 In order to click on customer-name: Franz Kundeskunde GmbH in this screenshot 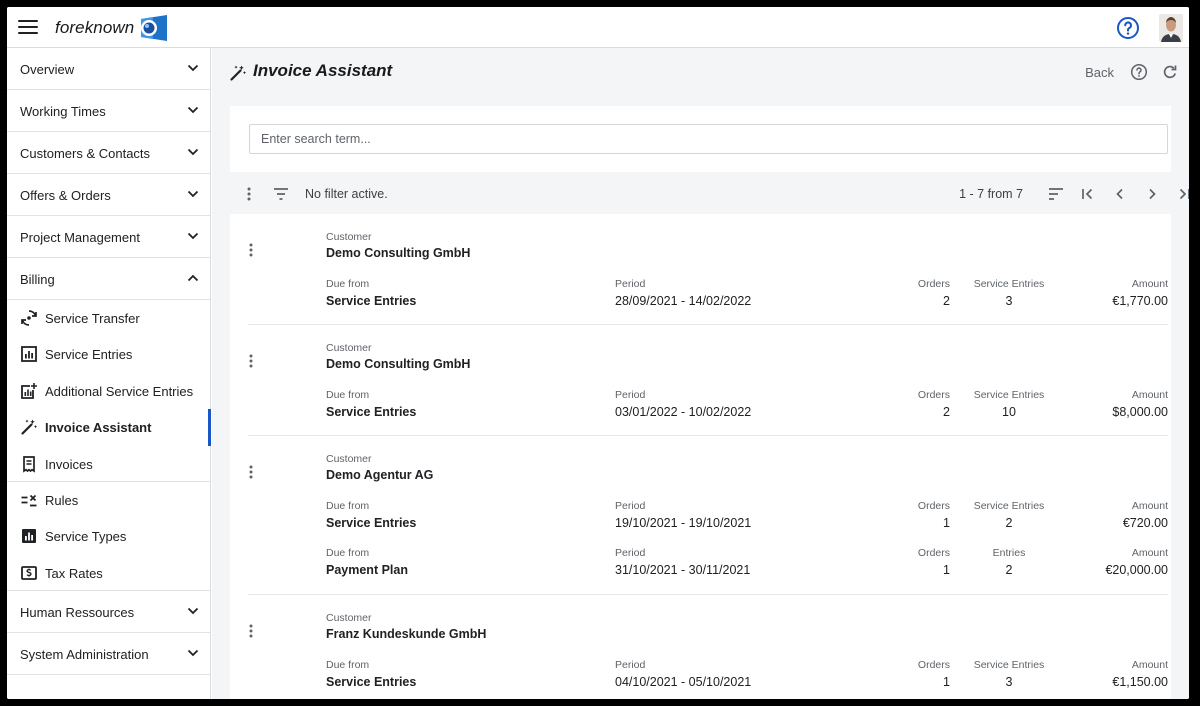, I will do `click(406, 634)`.